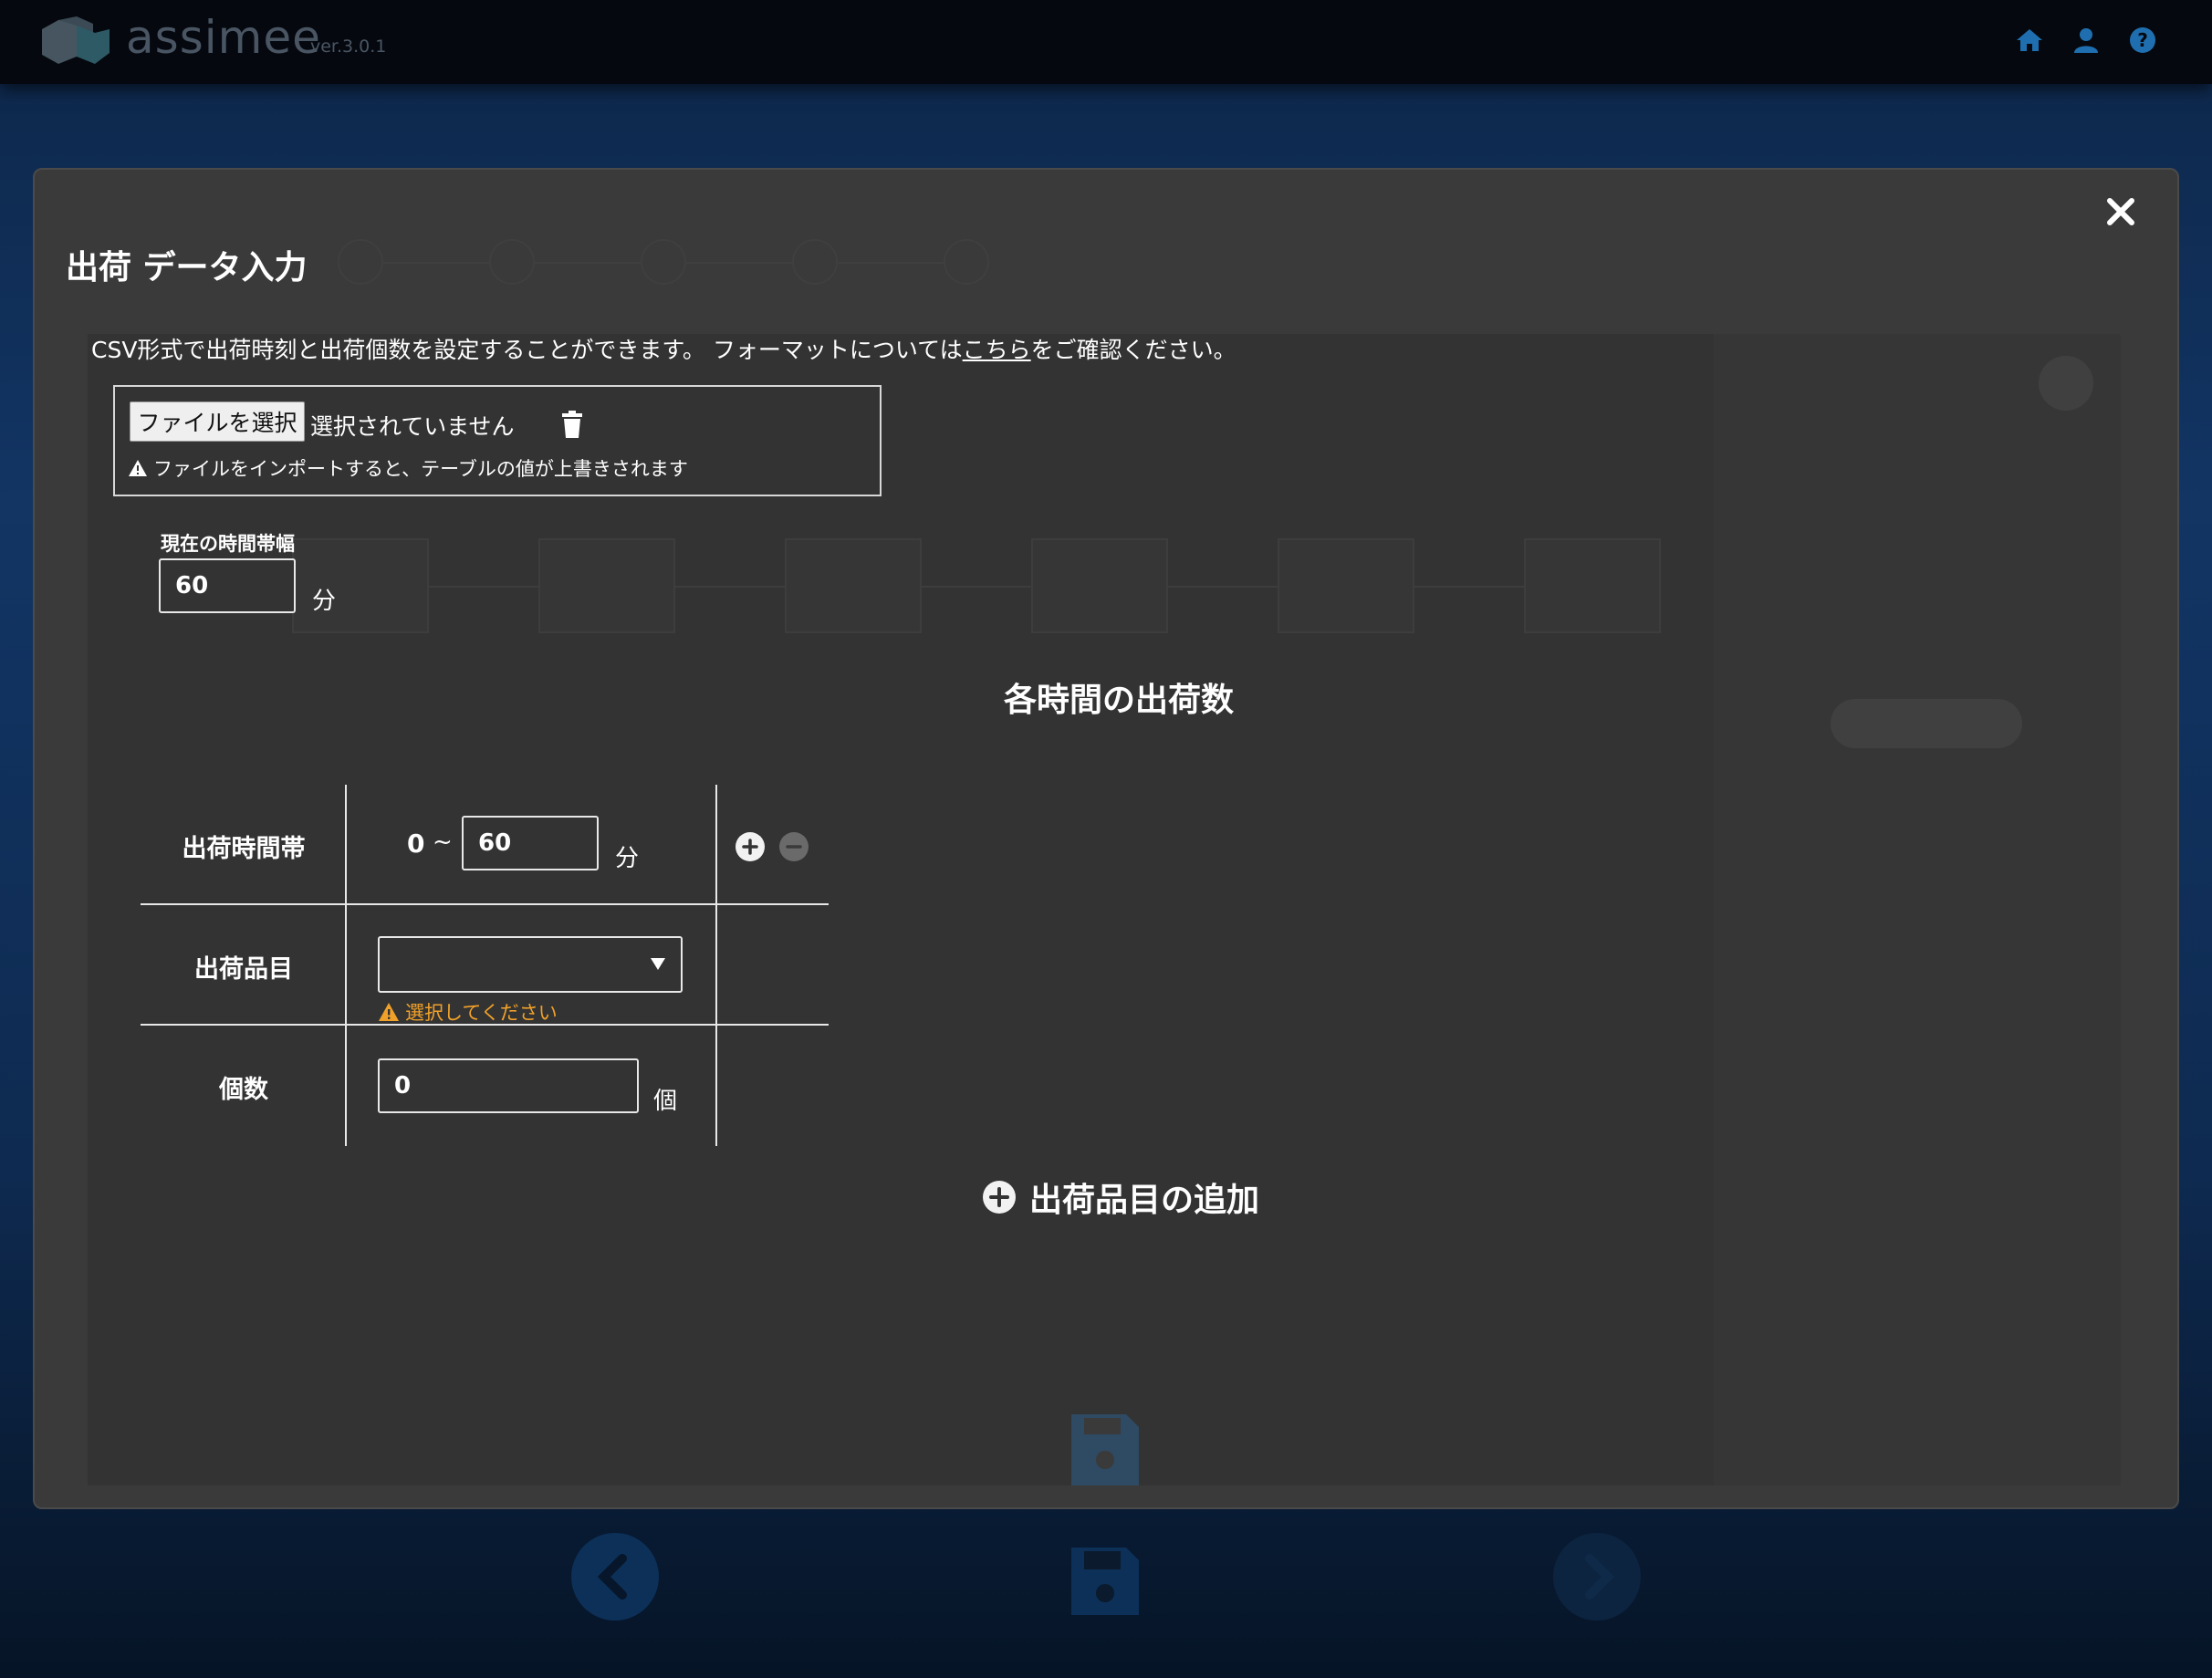 Image resolution: width=2212 pixels, height=1678 pixels. Describe the element at coordinates (223, 37) in the screenshot. I see `brand-name: assimee` at that location.